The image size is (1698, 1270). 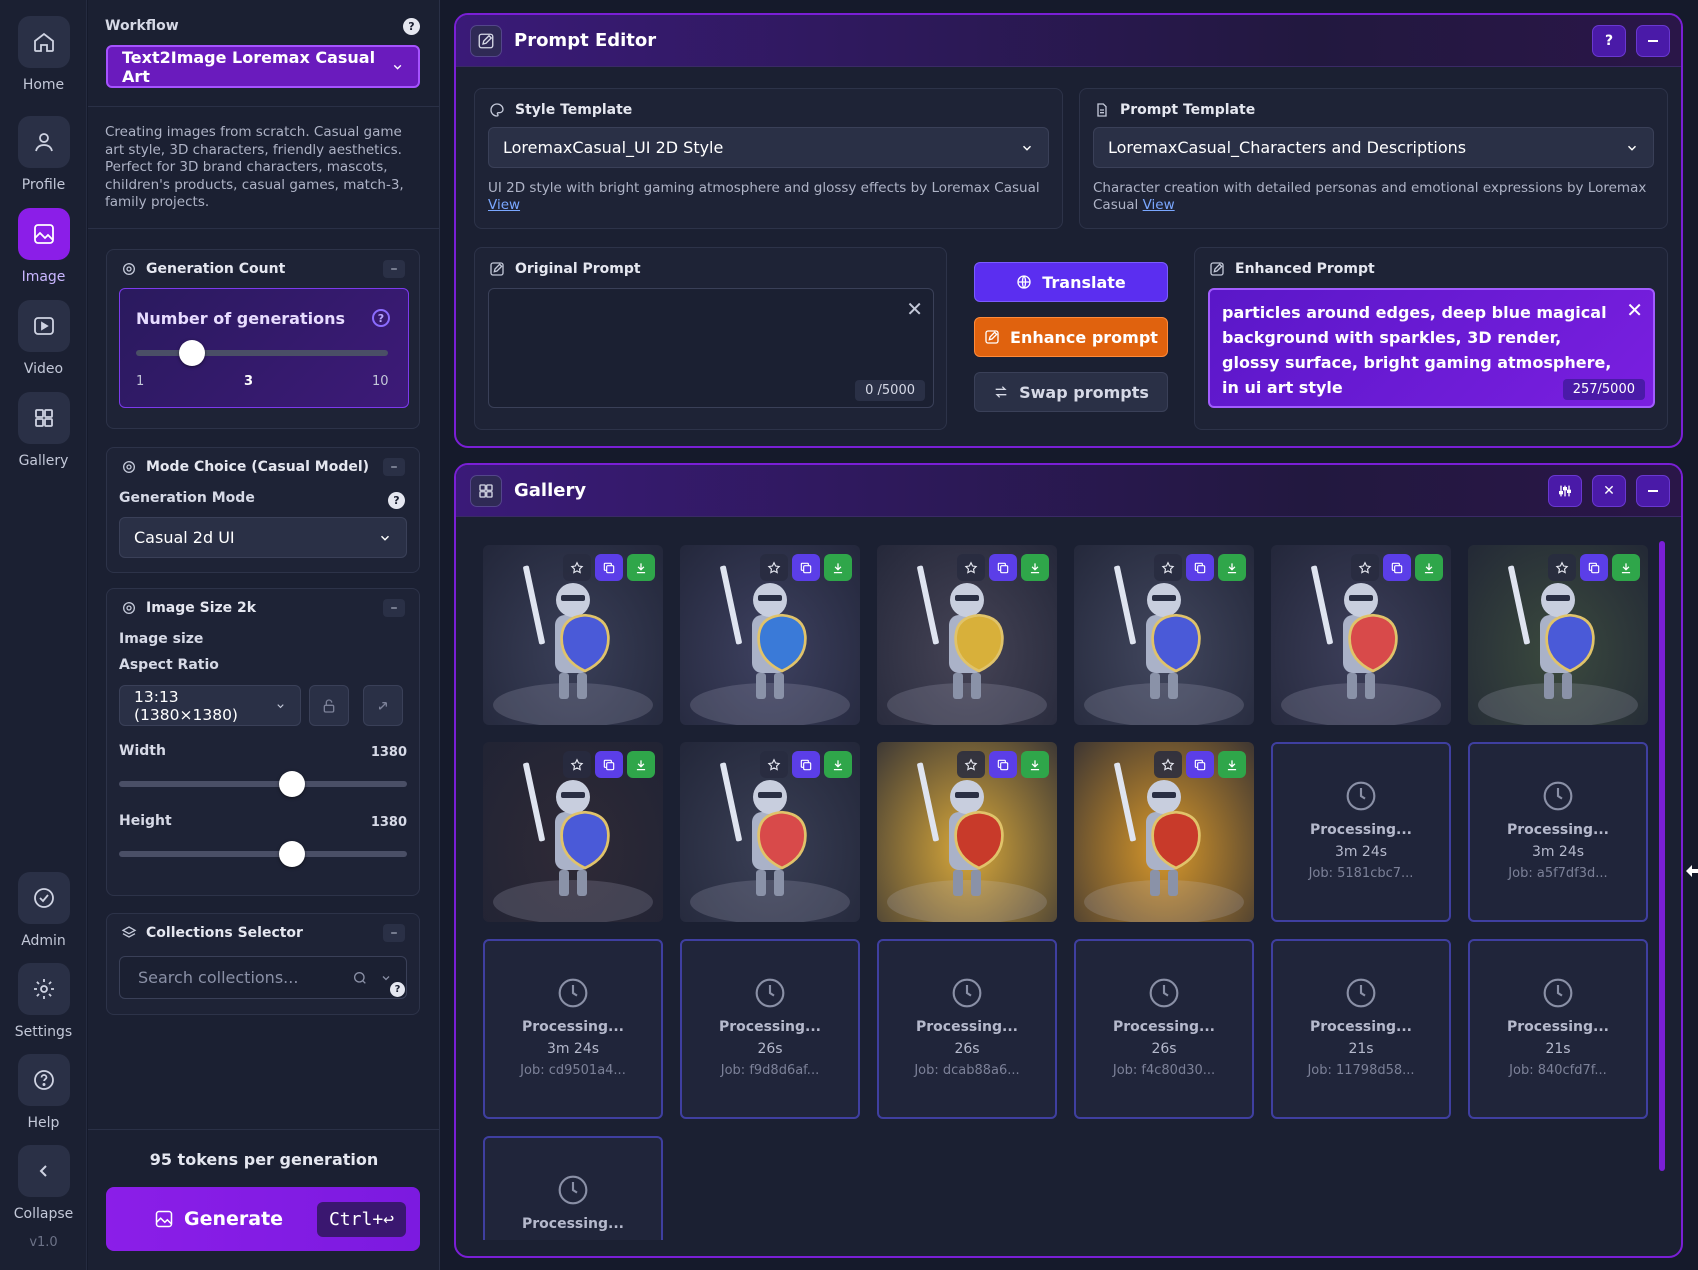 I want to click on height-value: 1380, so click(x=388, y=822).